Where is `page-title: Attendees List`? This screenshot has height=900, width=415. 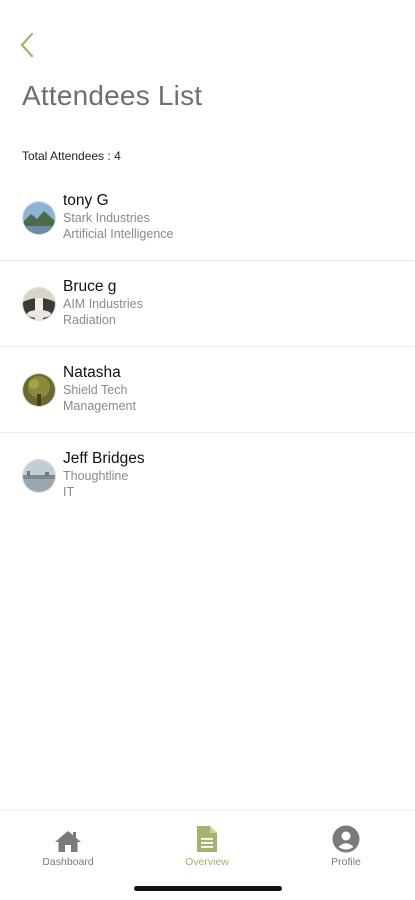 page-title: Attendees List is located at coordinates (112, 95).